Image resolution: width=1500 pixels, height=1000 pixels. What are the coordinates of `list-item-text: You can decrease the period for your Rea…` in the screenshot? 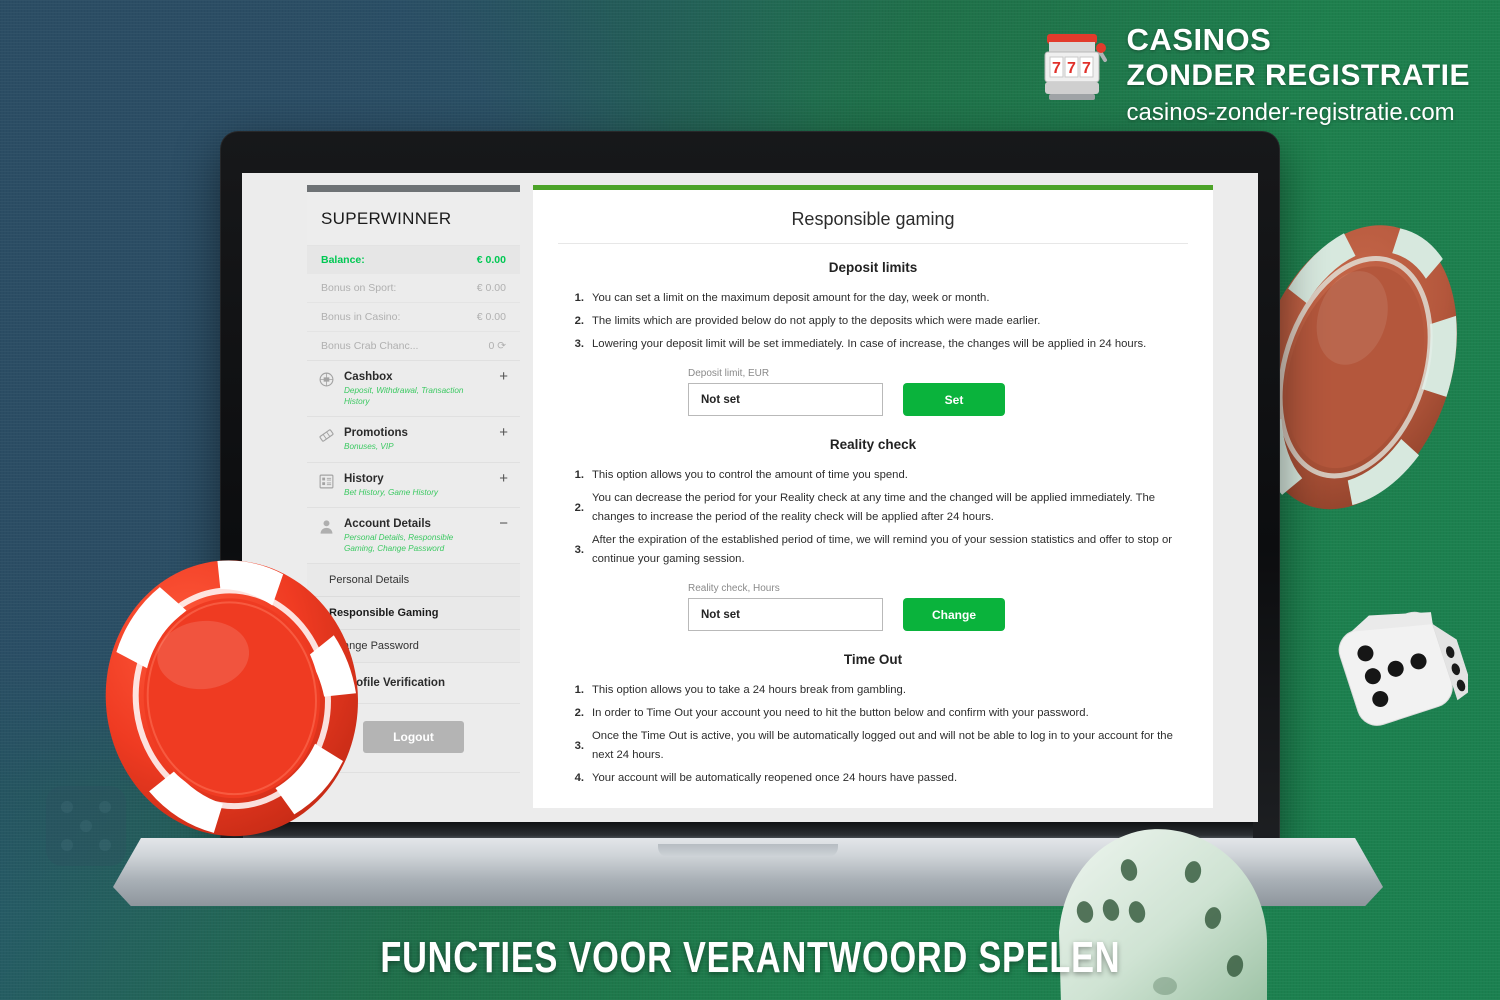 It's located at (874, 507).